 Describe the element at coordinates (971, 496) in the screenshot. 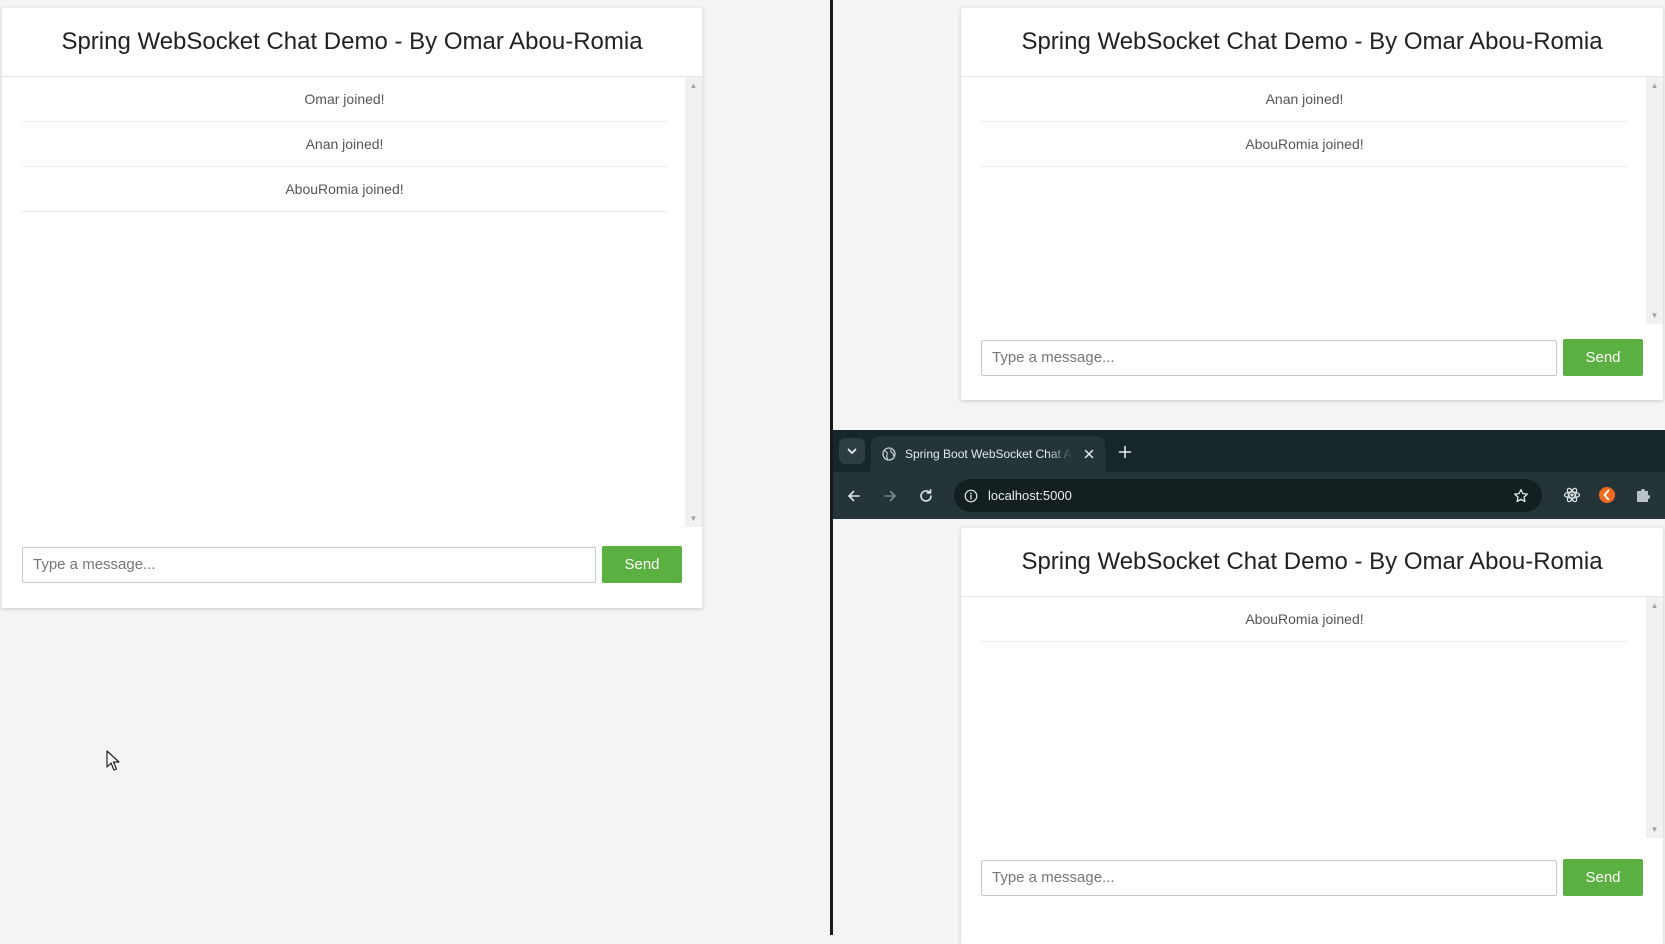

I see `info-icon` at that location.